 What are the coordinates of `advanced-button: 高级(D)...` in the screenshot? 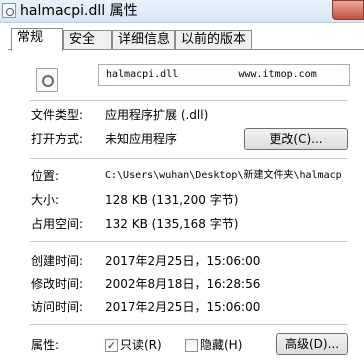 It's located at (312, 344).